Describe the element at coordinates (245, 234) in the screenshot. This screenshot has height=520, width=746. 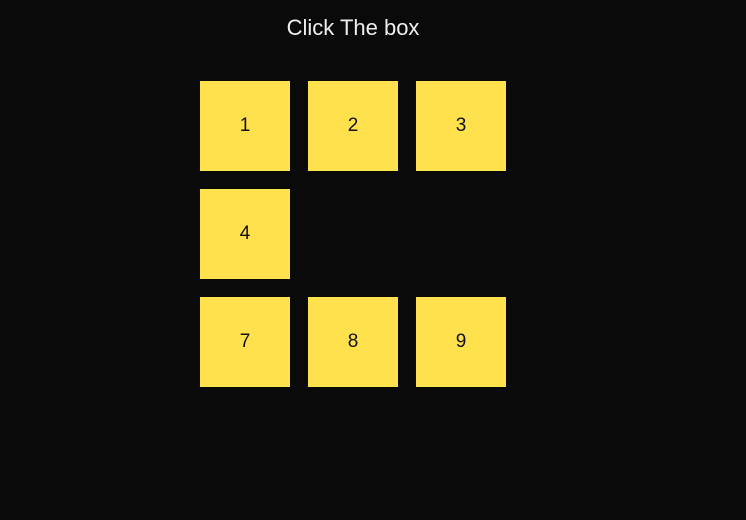
I see `box-4: 4` at that location.